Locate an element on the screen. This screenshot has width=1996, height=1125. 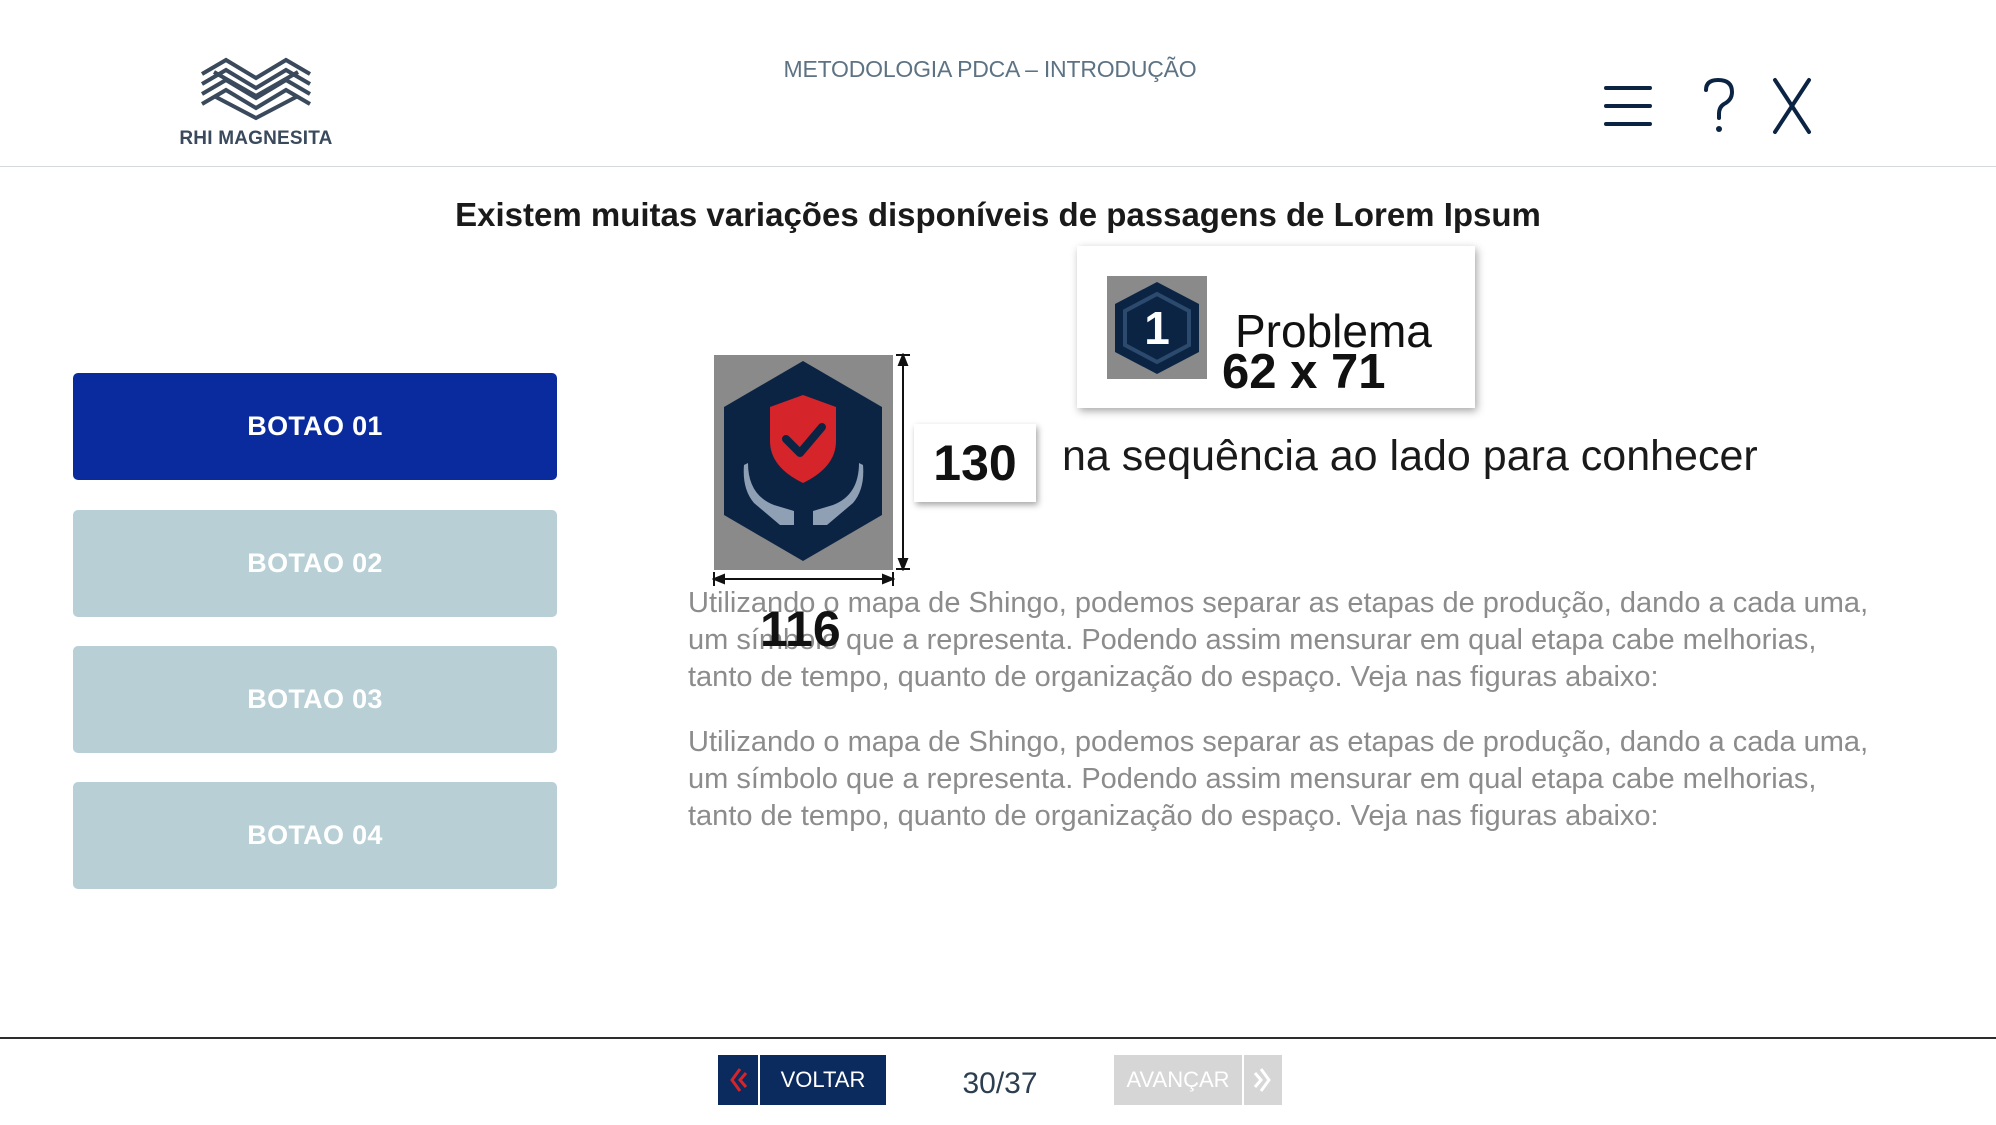
menu-button is located at coordinates (1628, 106).